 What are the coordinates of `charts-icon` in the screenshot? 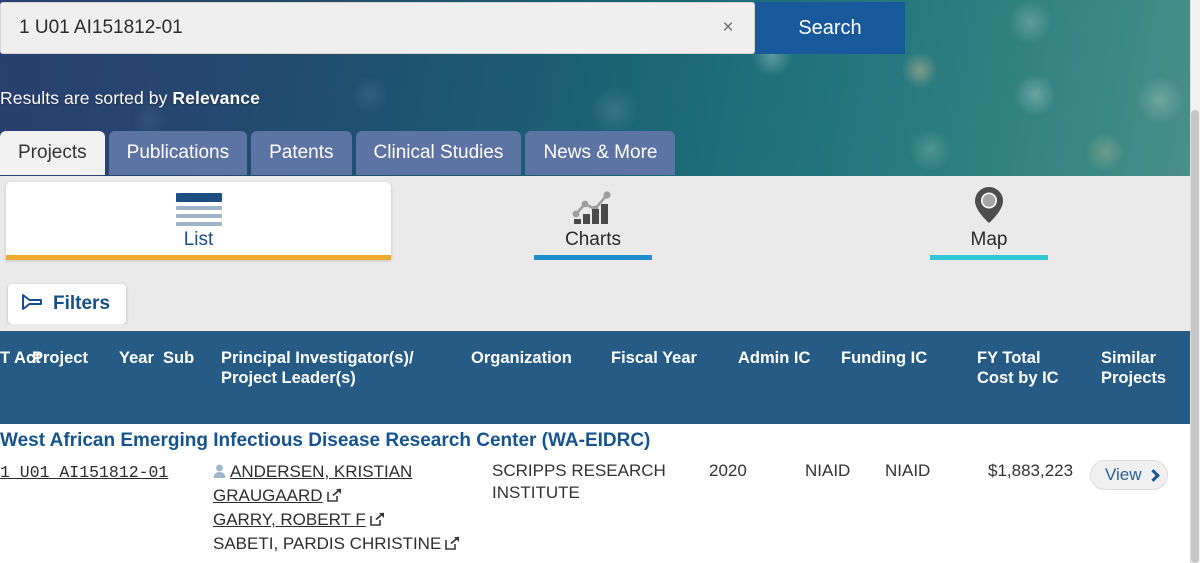 It's located at (593, 206).